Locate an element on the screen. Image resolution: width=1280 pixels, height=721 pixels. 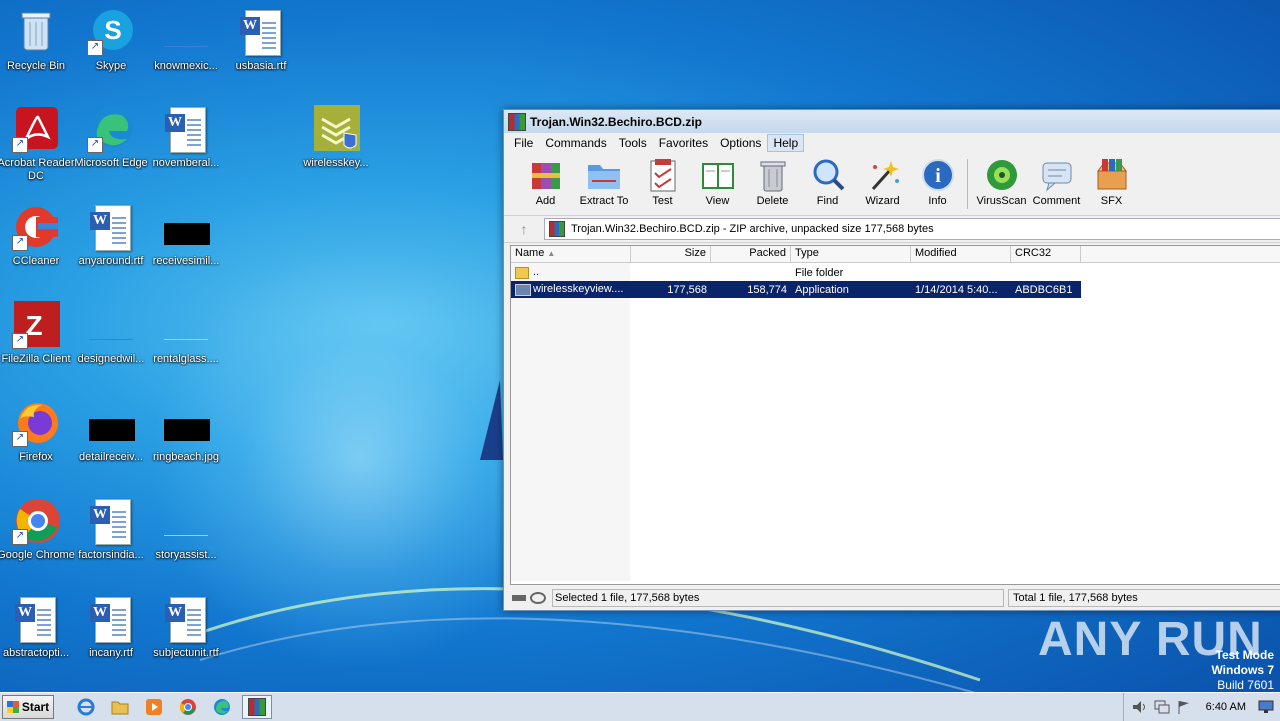
up-arrow-icon: ↑ is located at coordinates (524, 229).